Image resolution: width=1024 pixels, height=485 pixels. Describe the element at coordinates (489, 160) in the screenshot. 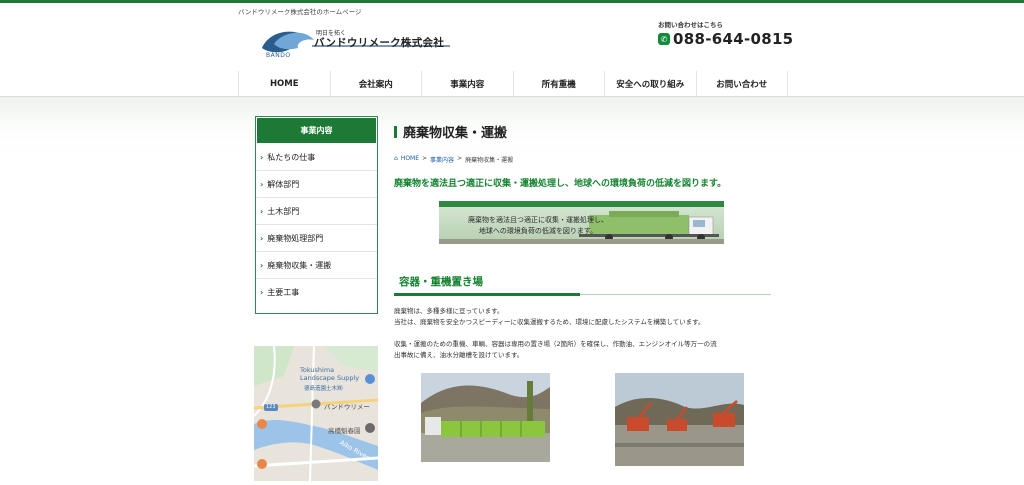

I see `breadcrumb-current: 廃棄物収集・運搬` at that location.